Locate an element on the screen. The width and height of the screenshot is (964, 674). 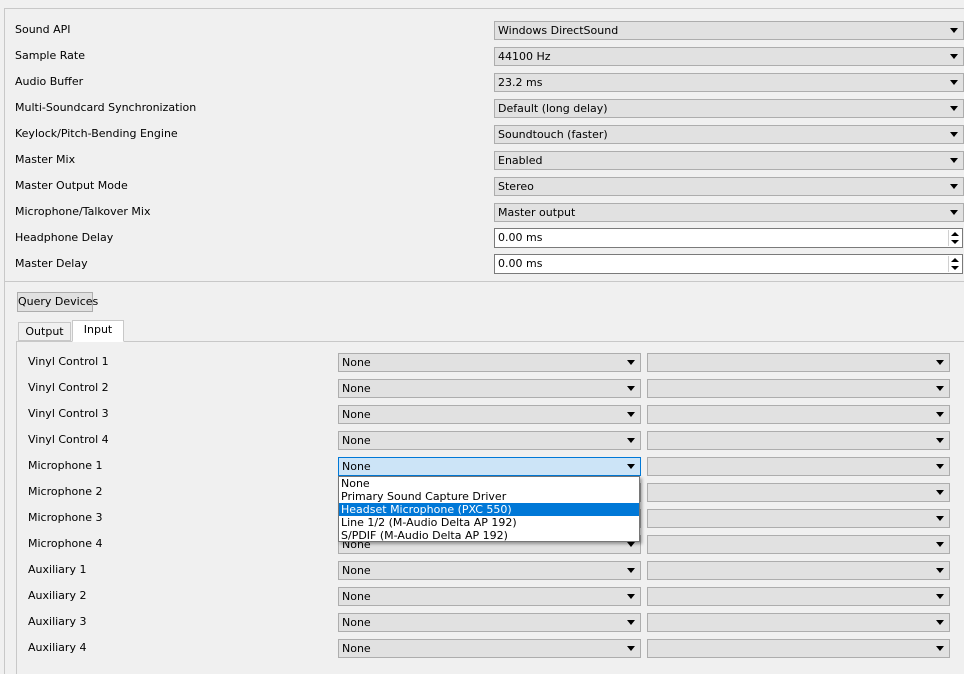
vinyl-control-2-device-select: None is located at coordinates (489, 388).